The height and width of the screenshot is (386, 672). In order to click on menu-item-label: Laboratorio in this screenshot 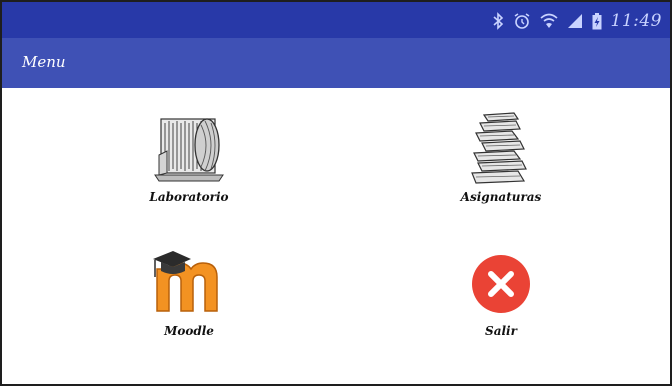, I will do `click(189, 197)`.